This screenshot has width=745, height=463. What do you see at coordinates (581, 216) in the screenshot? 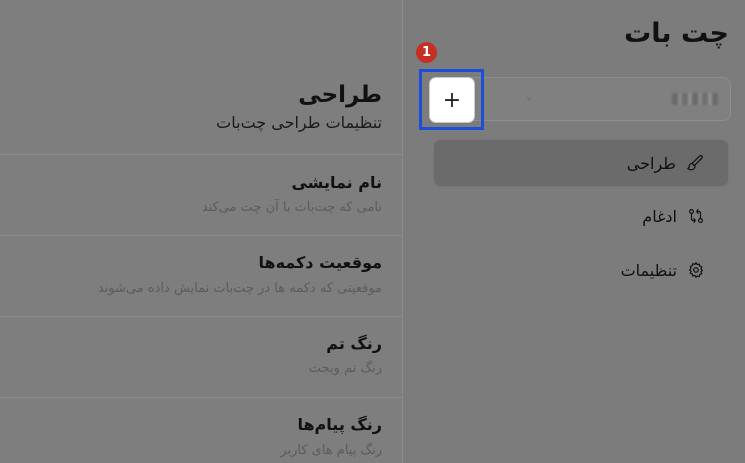
I see `sidebar-item-integration: ادغام` at bounding box center [581, 216].